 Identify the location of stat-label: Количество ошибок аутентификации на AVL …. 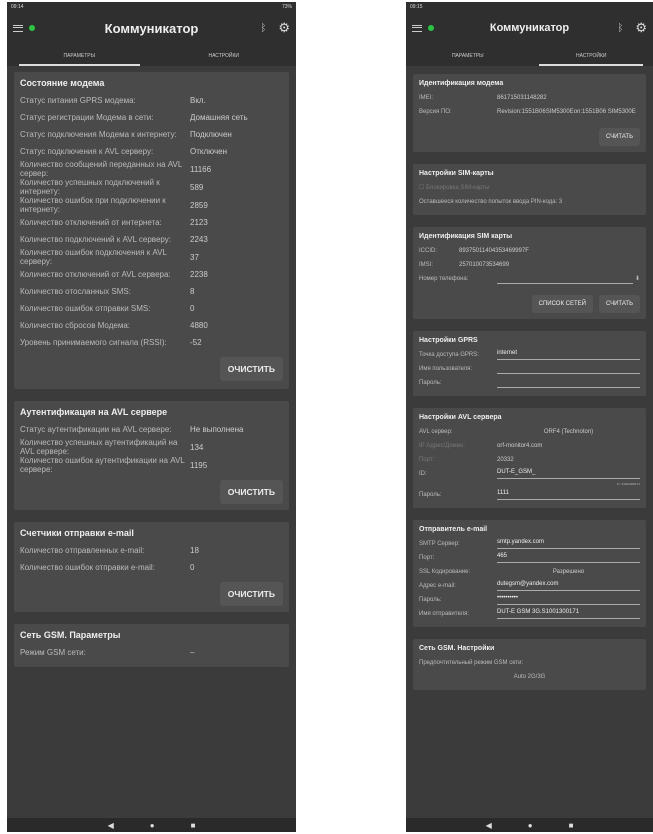
(102, 465).